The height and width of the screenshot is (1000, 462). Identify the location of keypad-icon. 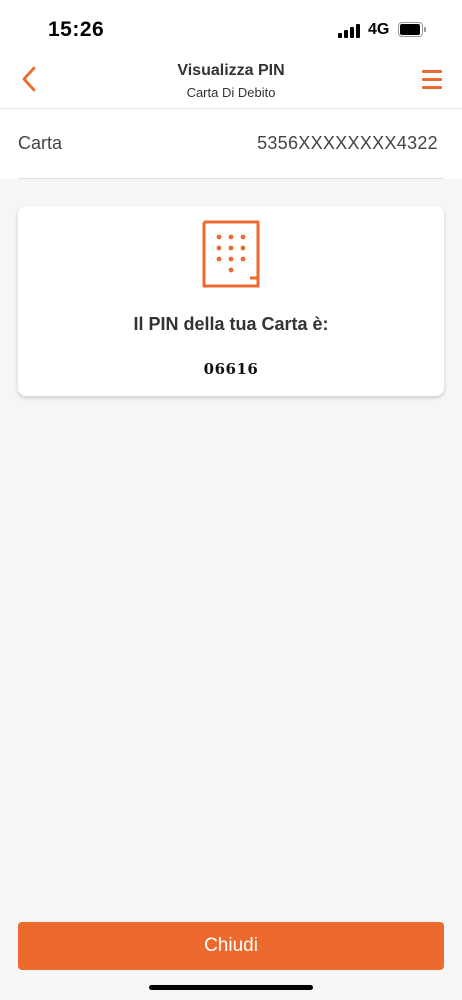
(231, 254).